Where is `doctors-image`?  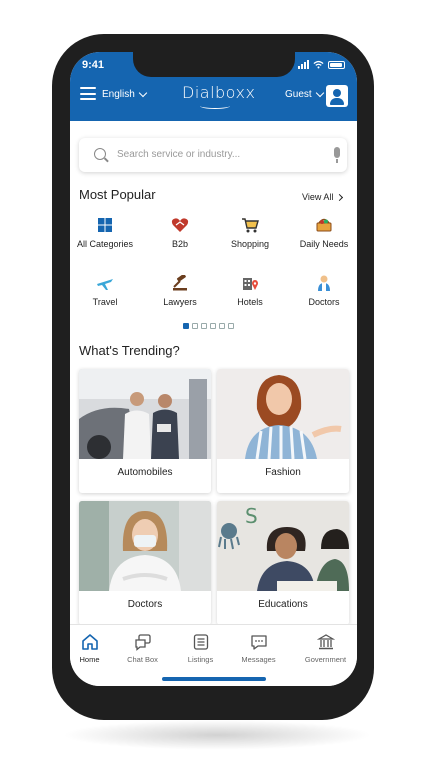
doctors-image is located at coordinates (145, 546).